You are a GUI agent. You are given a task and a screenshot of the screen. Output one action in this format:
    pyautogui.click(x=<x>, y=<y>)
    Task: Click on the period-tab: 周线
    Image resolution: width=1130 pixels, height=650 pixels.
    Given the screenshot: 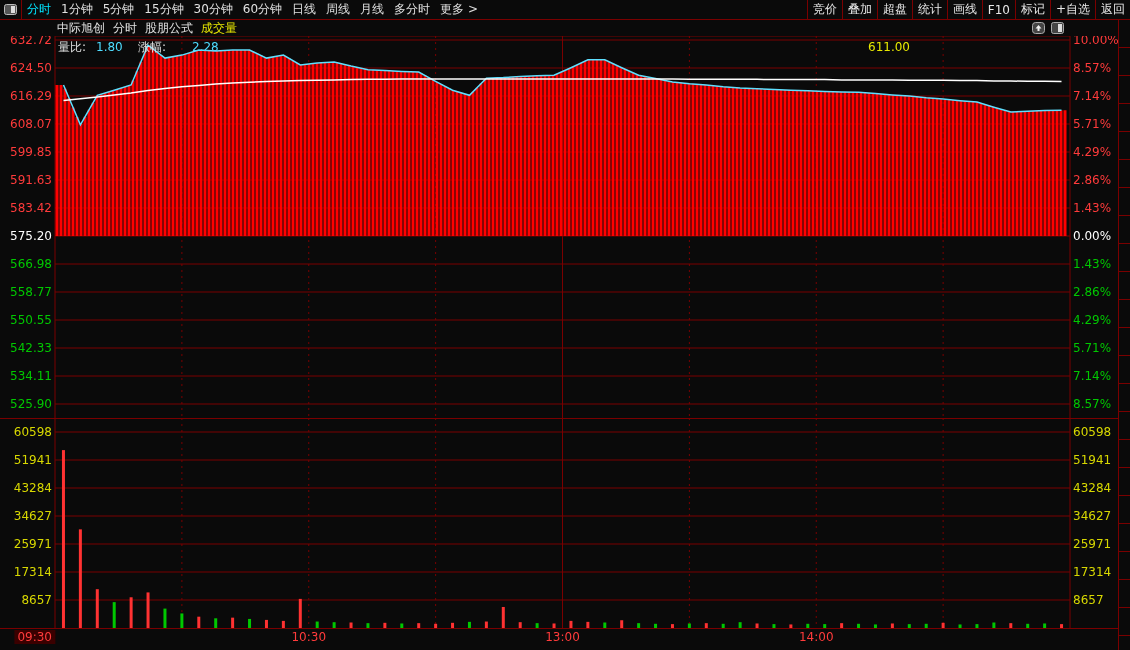 What is the action you would take?
    pyautogui.click(x=338, y=9)
    